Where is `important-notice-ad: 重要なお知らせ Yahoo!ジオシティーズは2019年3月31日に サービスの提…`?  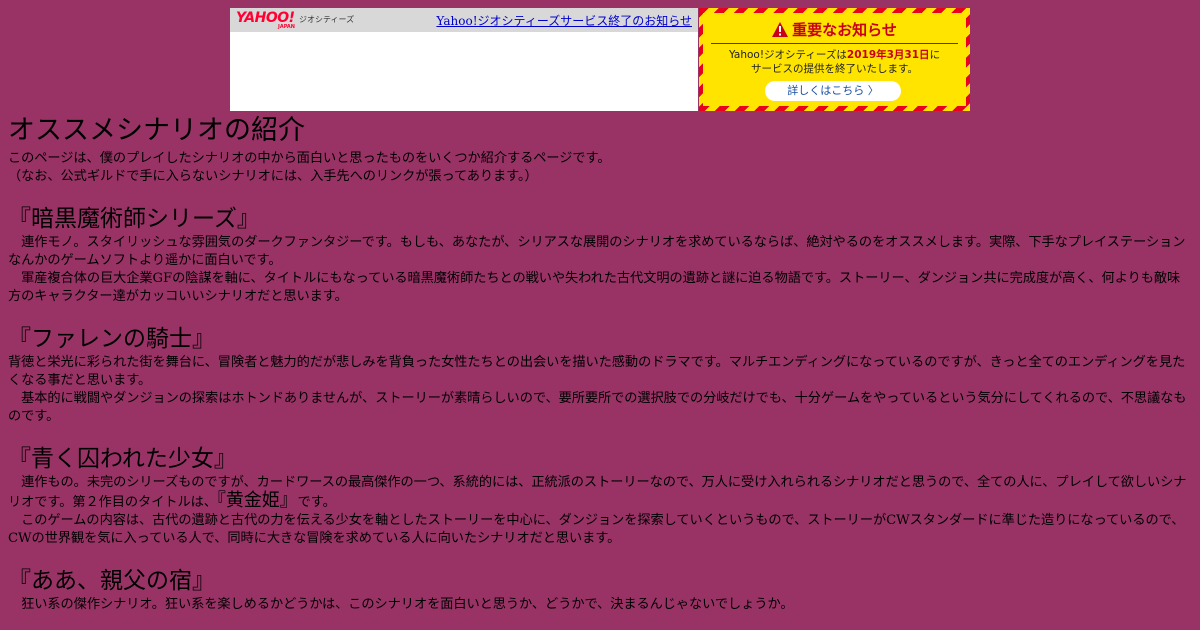
important-notice-ad: 重要なお知らせ Yahoo!ジオシティーズは2019年3月31日に サービスの提… is located at coordinates (834, 59).